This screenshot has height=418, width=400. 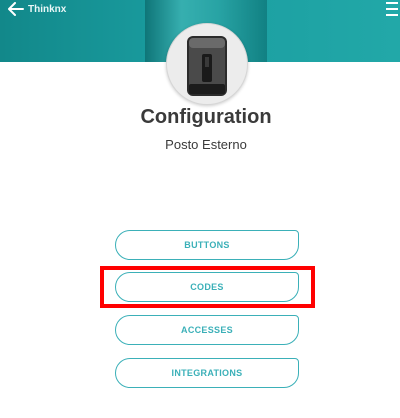 I want to click on arrow-left-icon, so click(x=16, y=9).